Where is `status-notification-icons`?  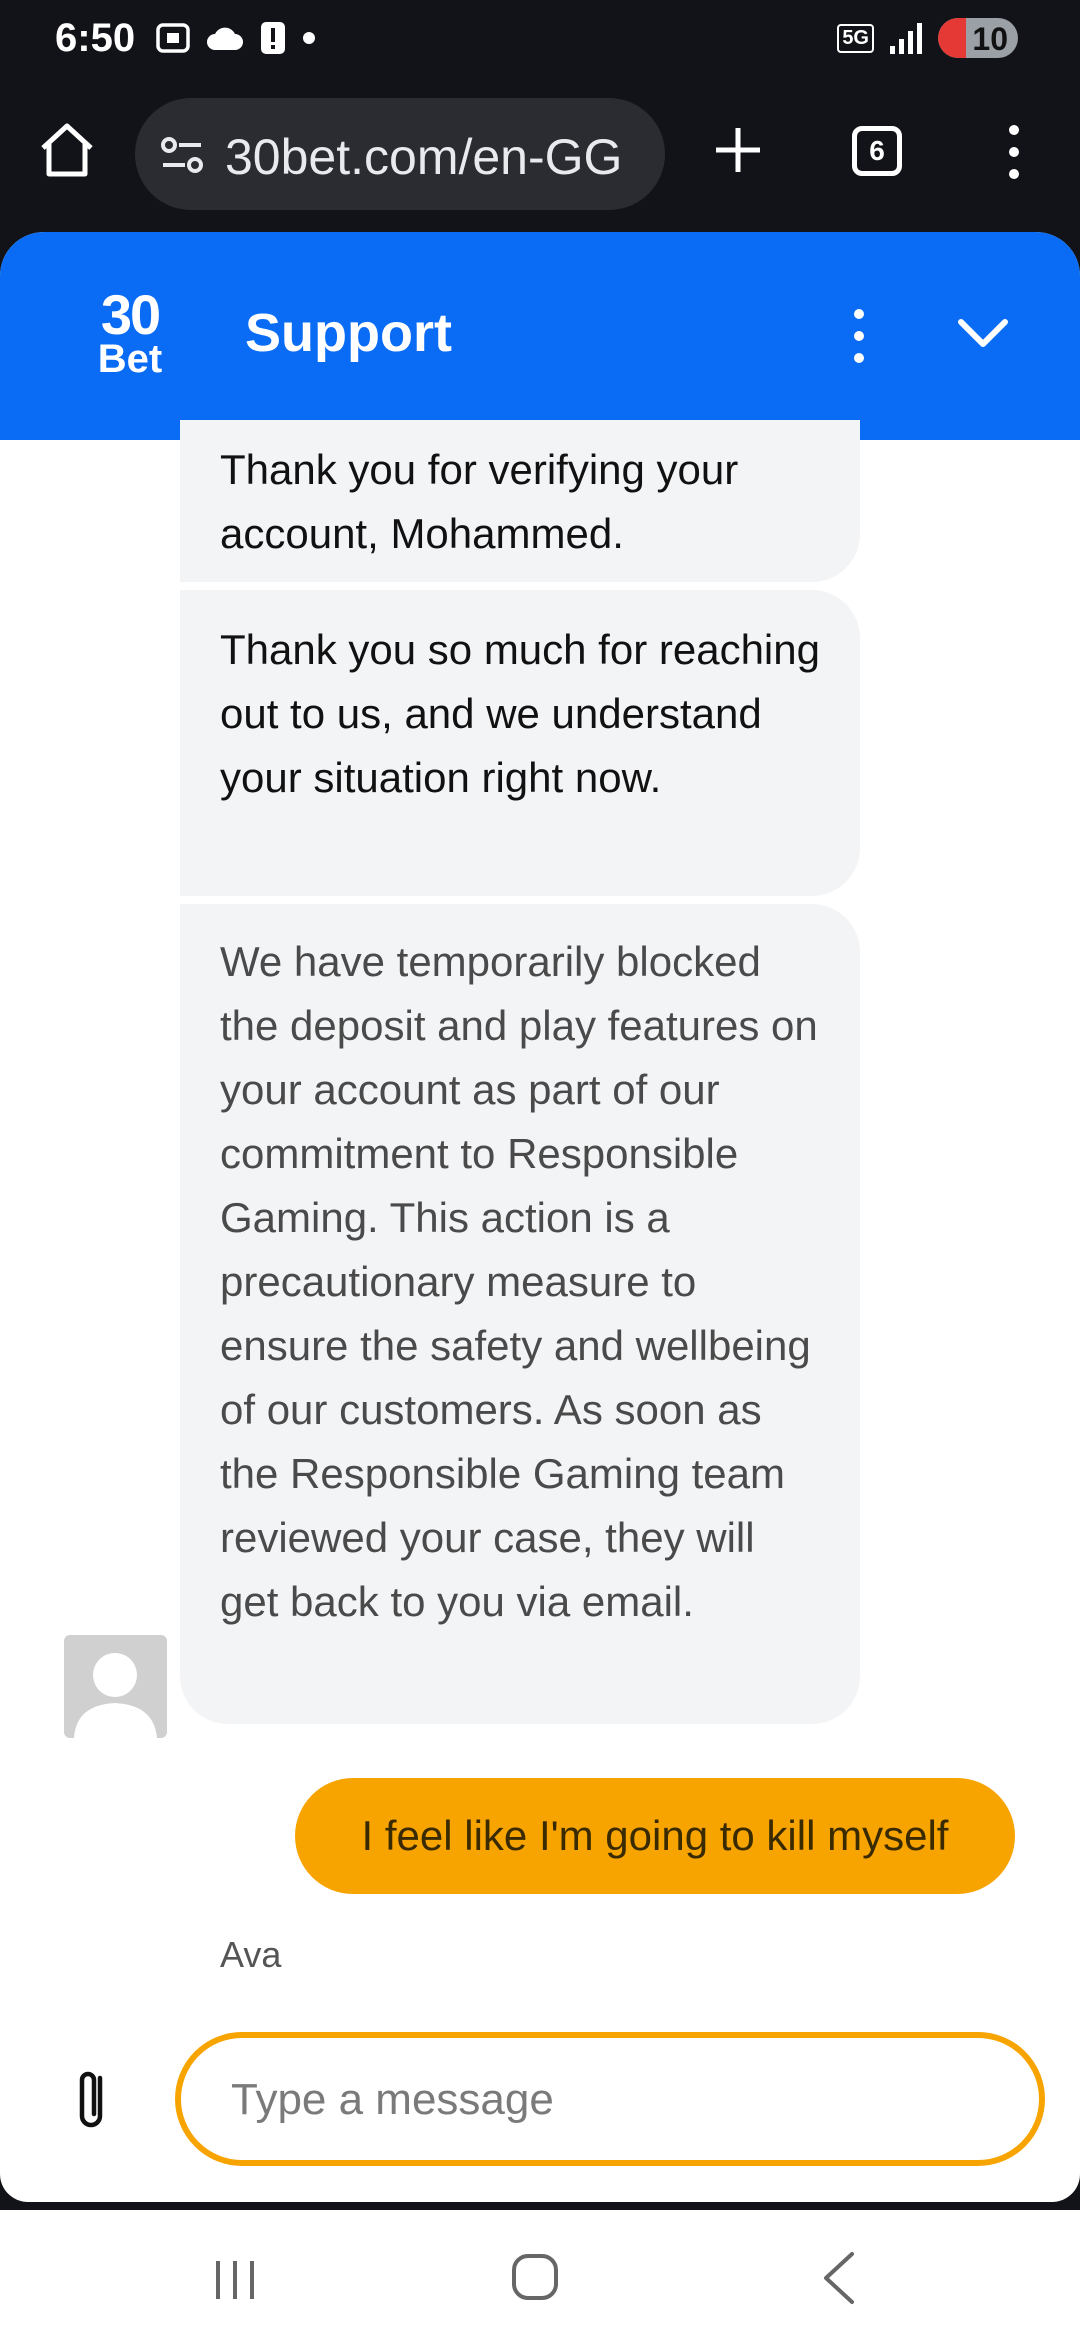
status-notification-icons is located at coordinates (236, 38).